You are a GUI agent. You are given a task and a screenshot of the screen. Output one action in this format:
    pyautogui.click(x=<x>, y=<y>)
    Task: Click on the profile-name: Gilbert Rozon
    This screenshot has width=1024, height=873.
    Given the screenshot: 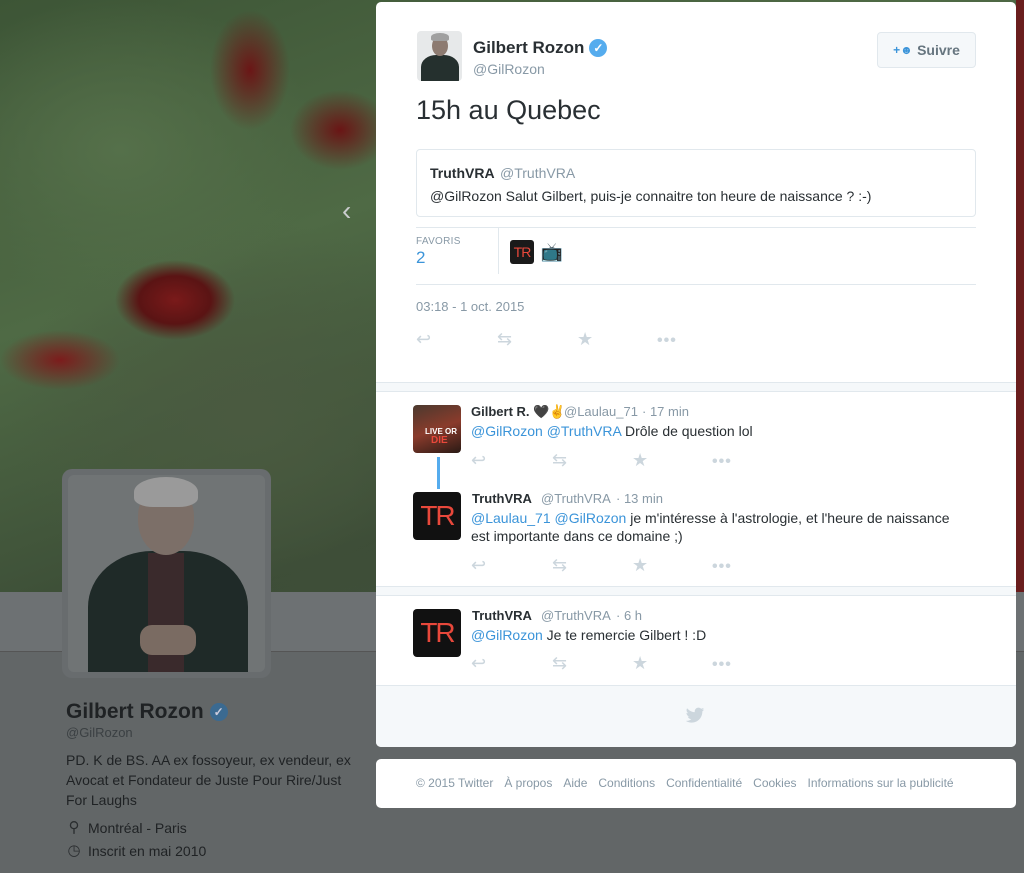 What is the action you would take?
    pyautogui.click(x=135, y=712)
    